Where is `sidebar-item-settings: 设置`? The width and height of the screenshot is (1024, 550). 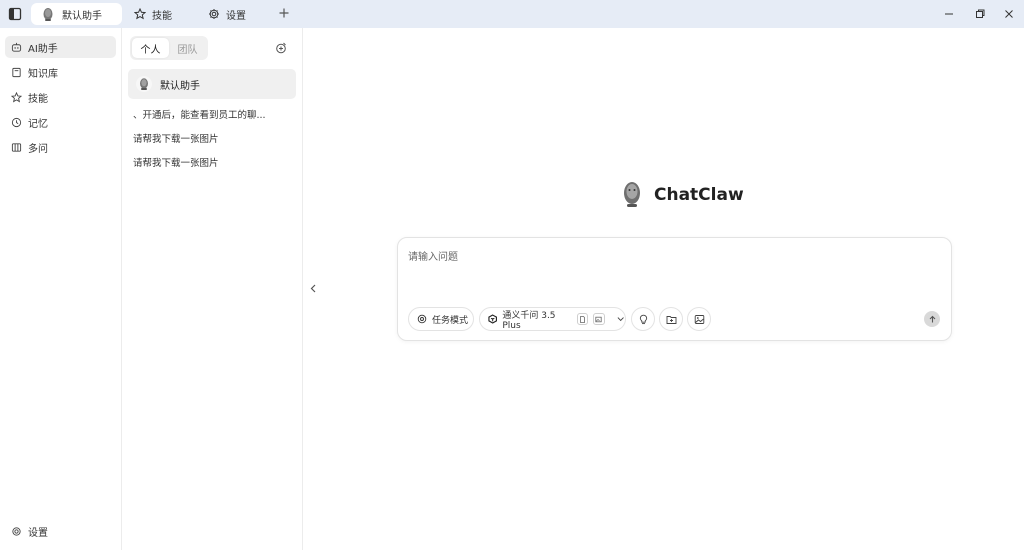 sidebar-item-settings: 设置 is located at coordinates (60, 531).